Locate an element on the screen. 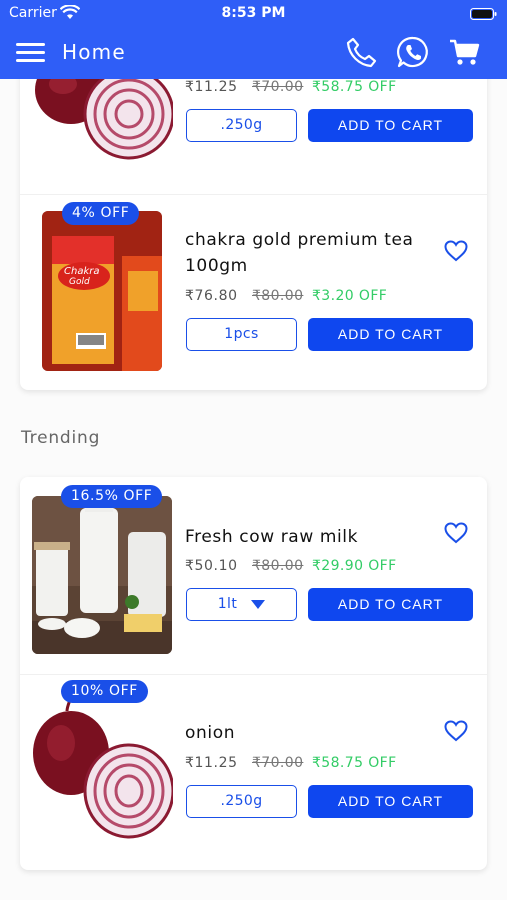 The image size is (507, 900). menu-icon is located at coordinates (30, 53).